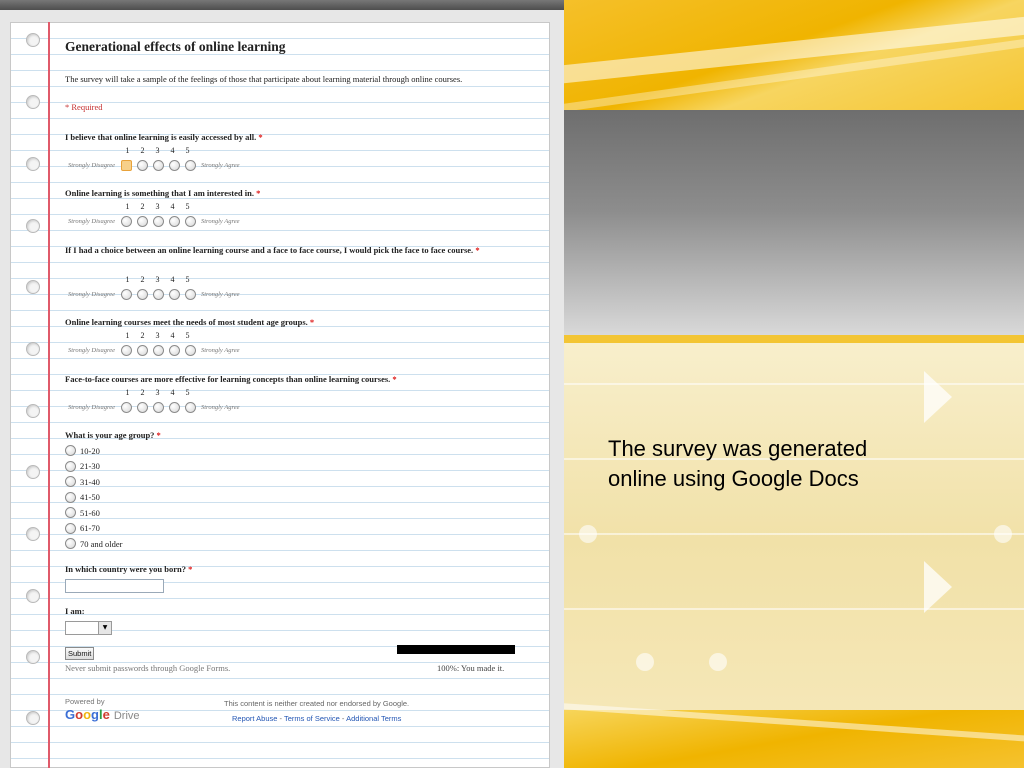 This screenshot has width=1024, height=768. What do you see at coordinates (80, 653) in the screenshot?
I see `submit-button: Submit` at bounding box center [80, 653].